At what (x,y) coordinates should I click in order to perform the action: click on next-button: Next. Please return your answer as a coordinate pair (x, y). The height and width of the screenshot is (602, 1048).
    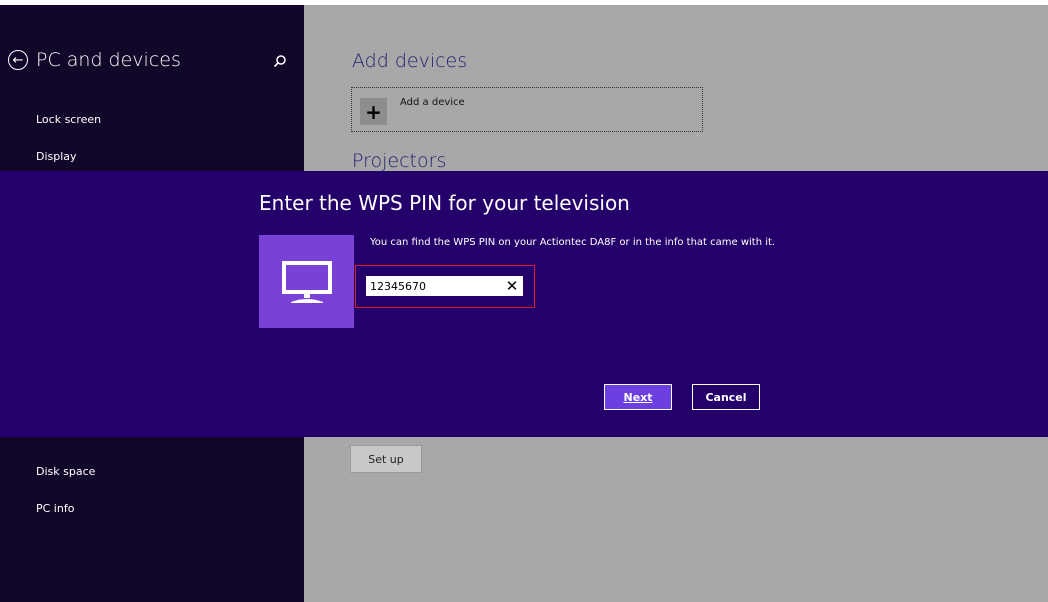
    Looking at the image, I should click on (638, 397).